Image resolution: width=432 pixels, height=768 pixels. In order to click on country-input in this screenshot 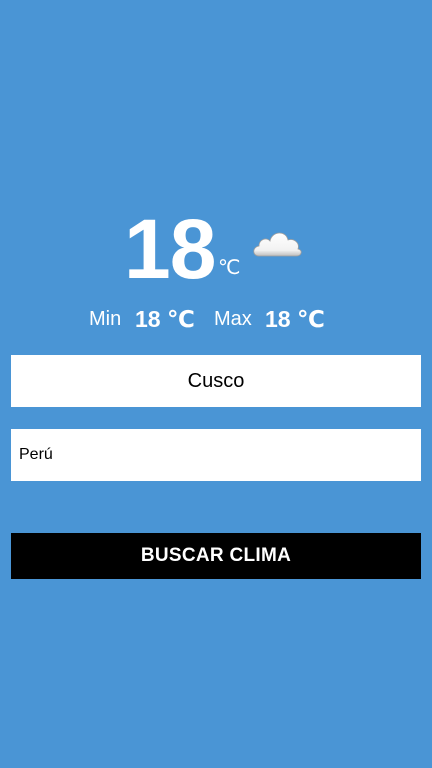, I will do `click(216, 455)`.